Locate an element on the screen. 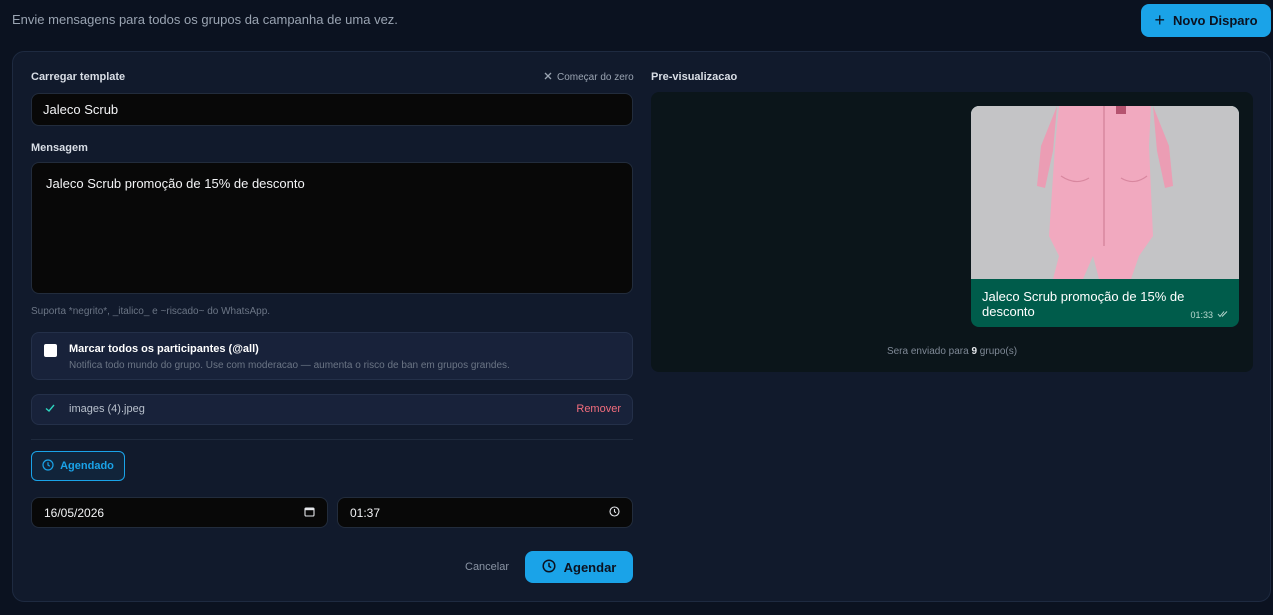 Image resolution: width=1273 pixels, height=615 pixels. cancel-button: Cancelar is located at coordinates (487, 567).